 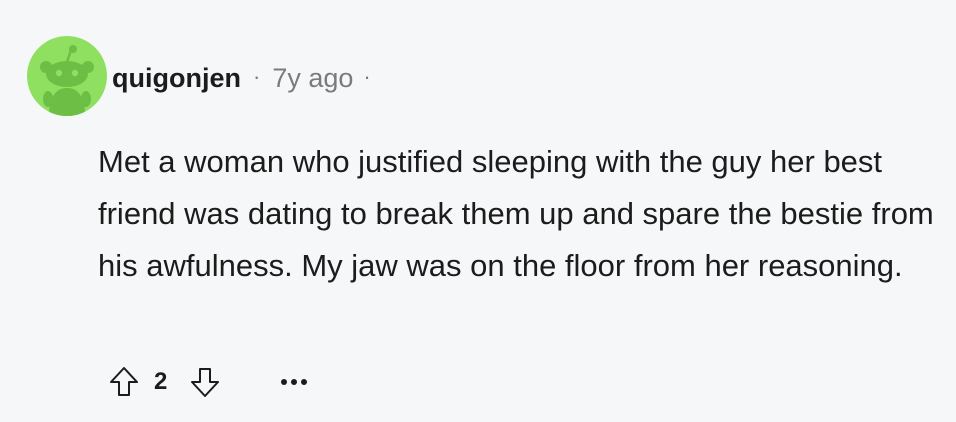 I want to click on snoo-avatar-icon, so click(x=67, y=80).